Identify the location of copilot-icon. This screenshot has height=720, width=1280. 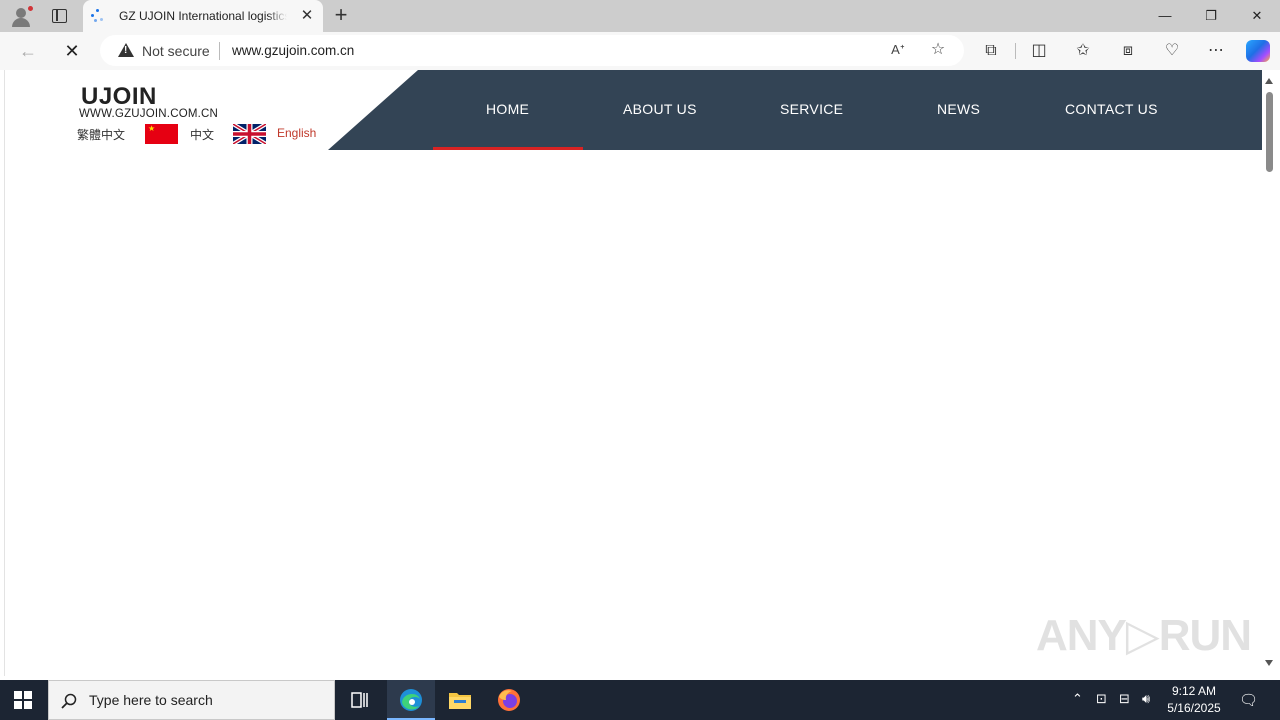
(1258, 51).